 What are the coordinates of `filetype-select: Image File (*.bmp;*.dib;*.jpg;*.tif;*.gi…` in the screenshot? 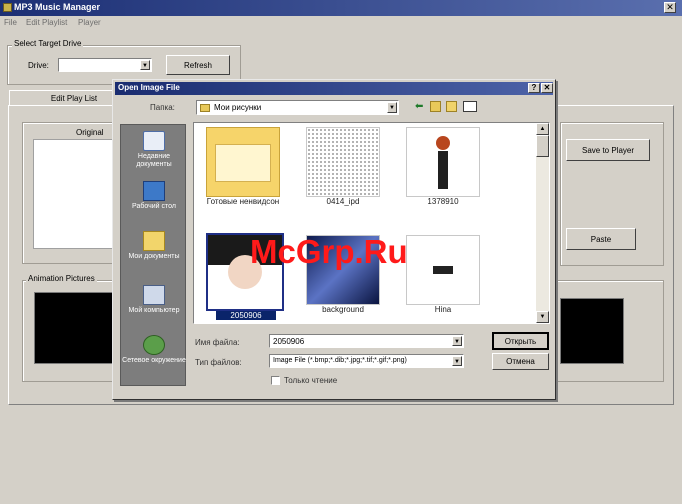 It's located at (366, 361).